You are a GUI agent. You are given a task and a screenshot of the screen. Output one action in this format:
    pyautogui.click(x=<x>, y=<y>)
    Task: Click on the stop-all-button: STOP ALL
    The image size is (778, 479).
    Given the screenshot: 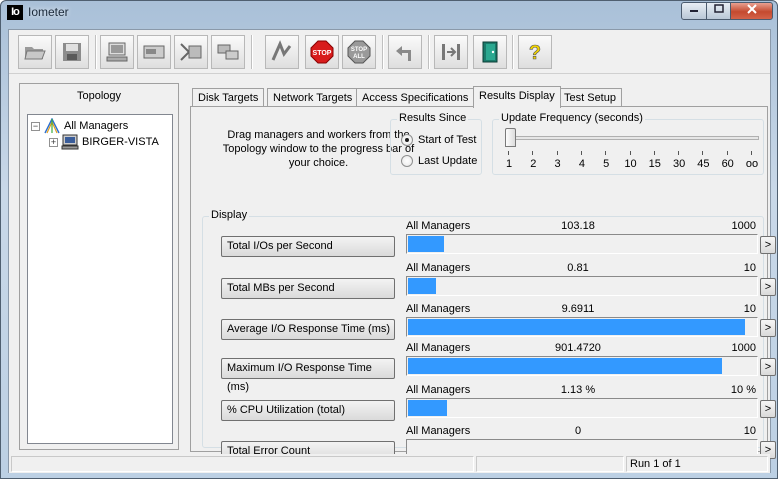 What is the action you would take?
    pyautogui.click(x=359, y=52)
    